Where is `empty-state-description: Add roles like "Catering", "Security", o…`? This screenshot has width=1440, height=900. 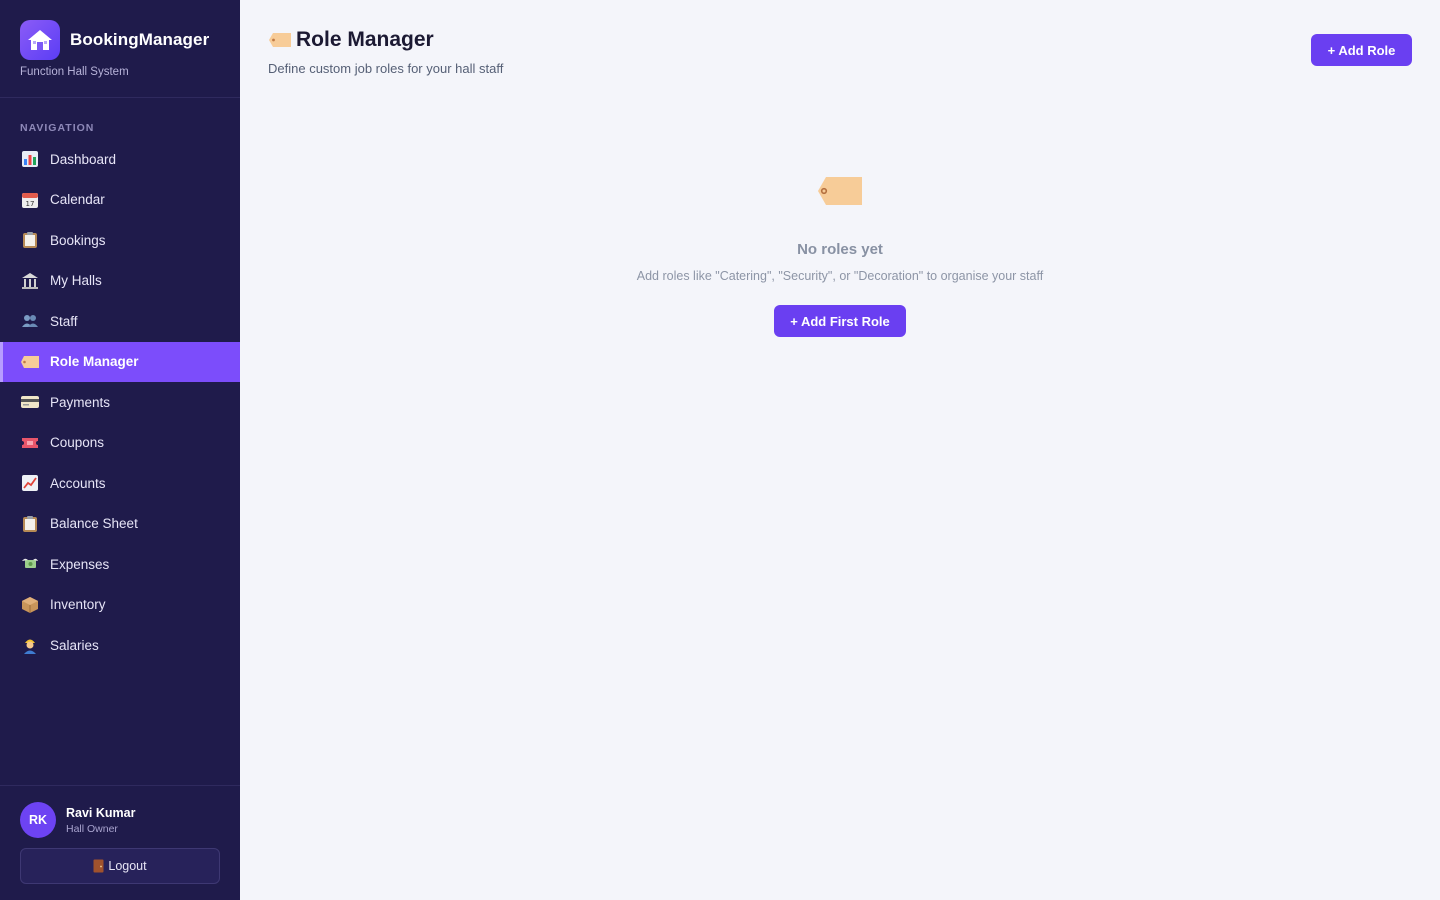 empty-state-description: Add roles like "Catering", "Security", o… is located at coordinates (840, 276).